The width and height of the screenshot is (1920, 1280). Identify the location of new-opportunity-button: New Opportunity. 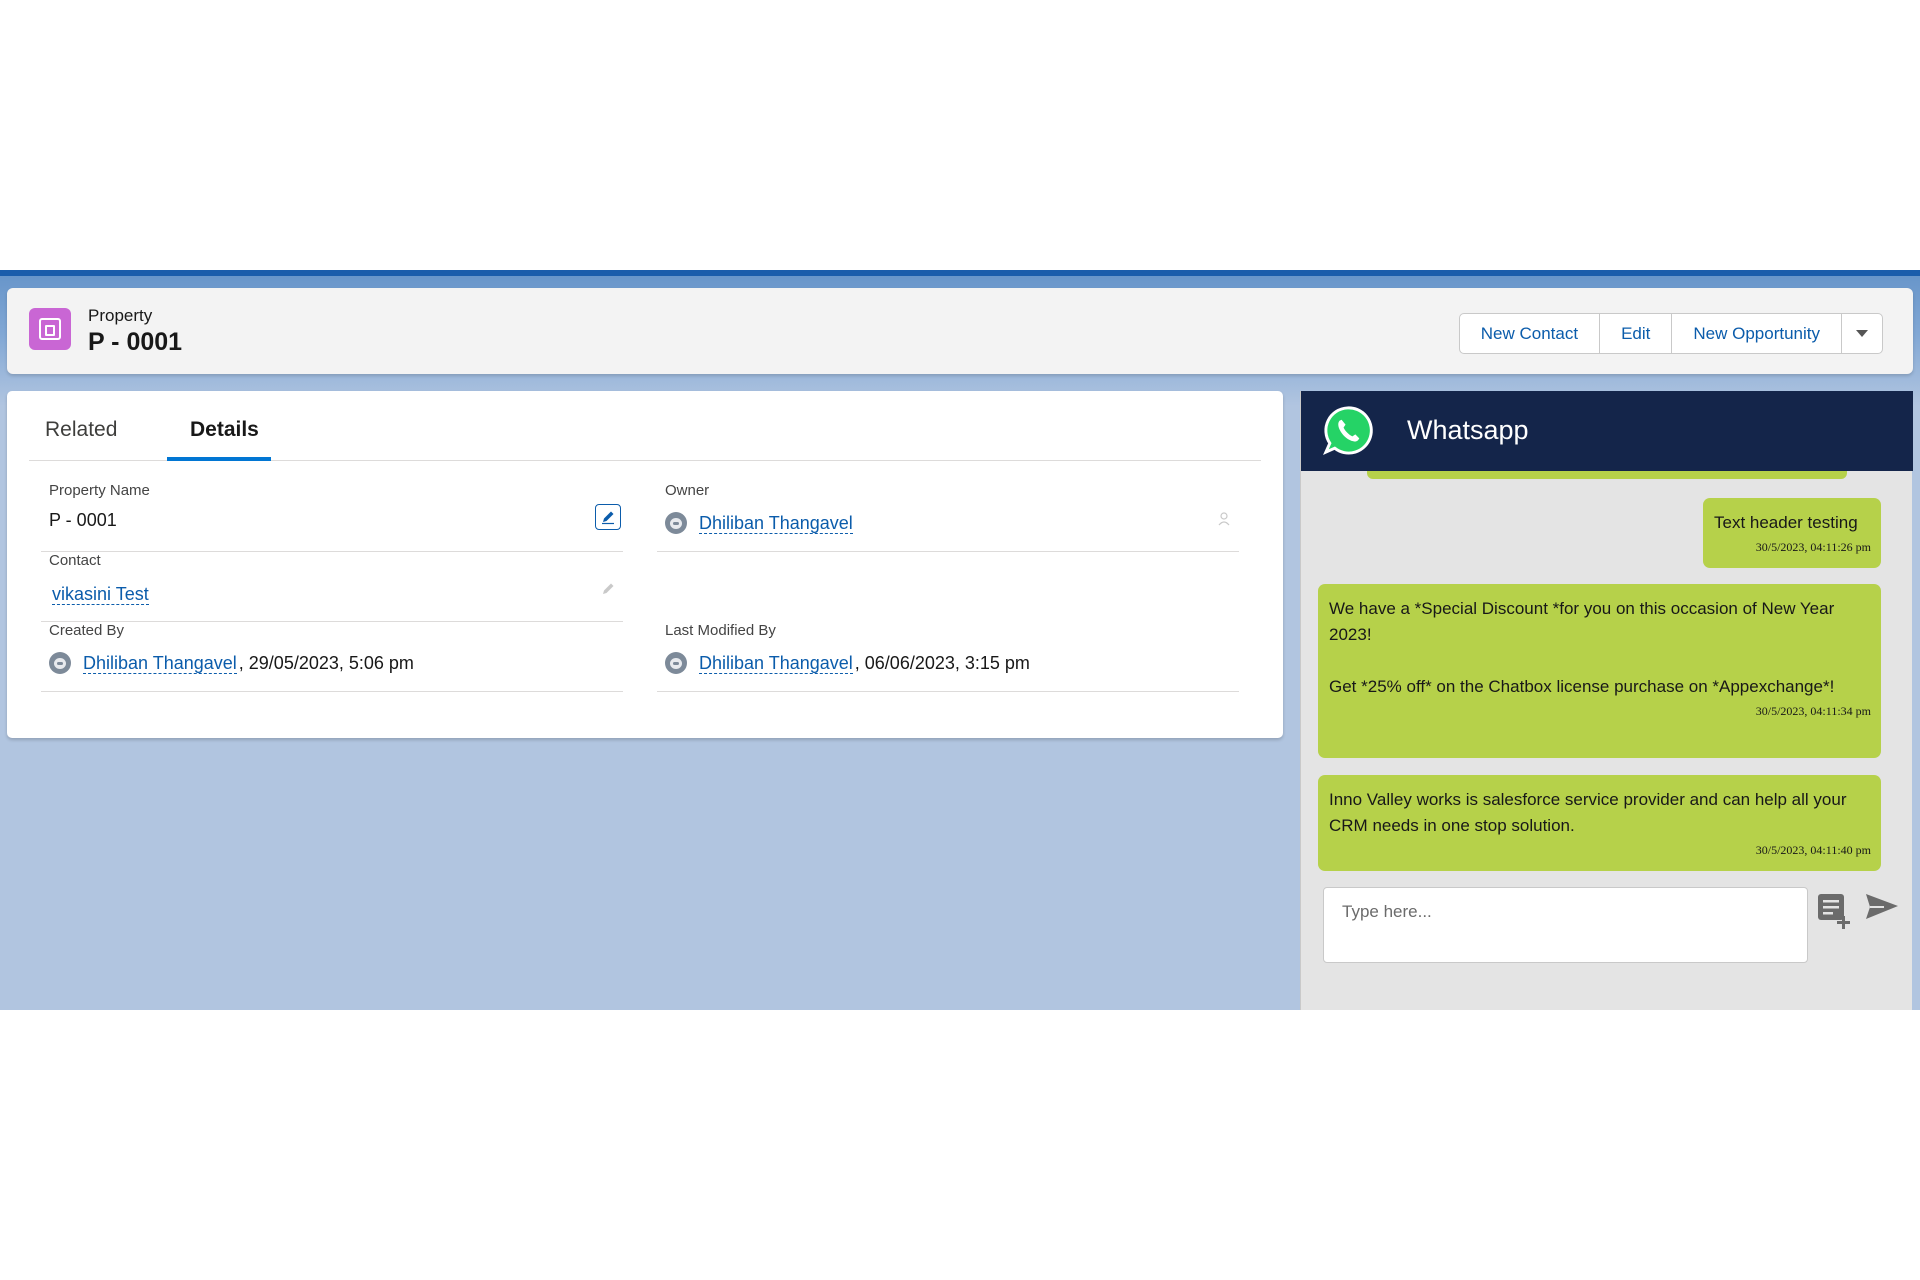
(1757, 333).